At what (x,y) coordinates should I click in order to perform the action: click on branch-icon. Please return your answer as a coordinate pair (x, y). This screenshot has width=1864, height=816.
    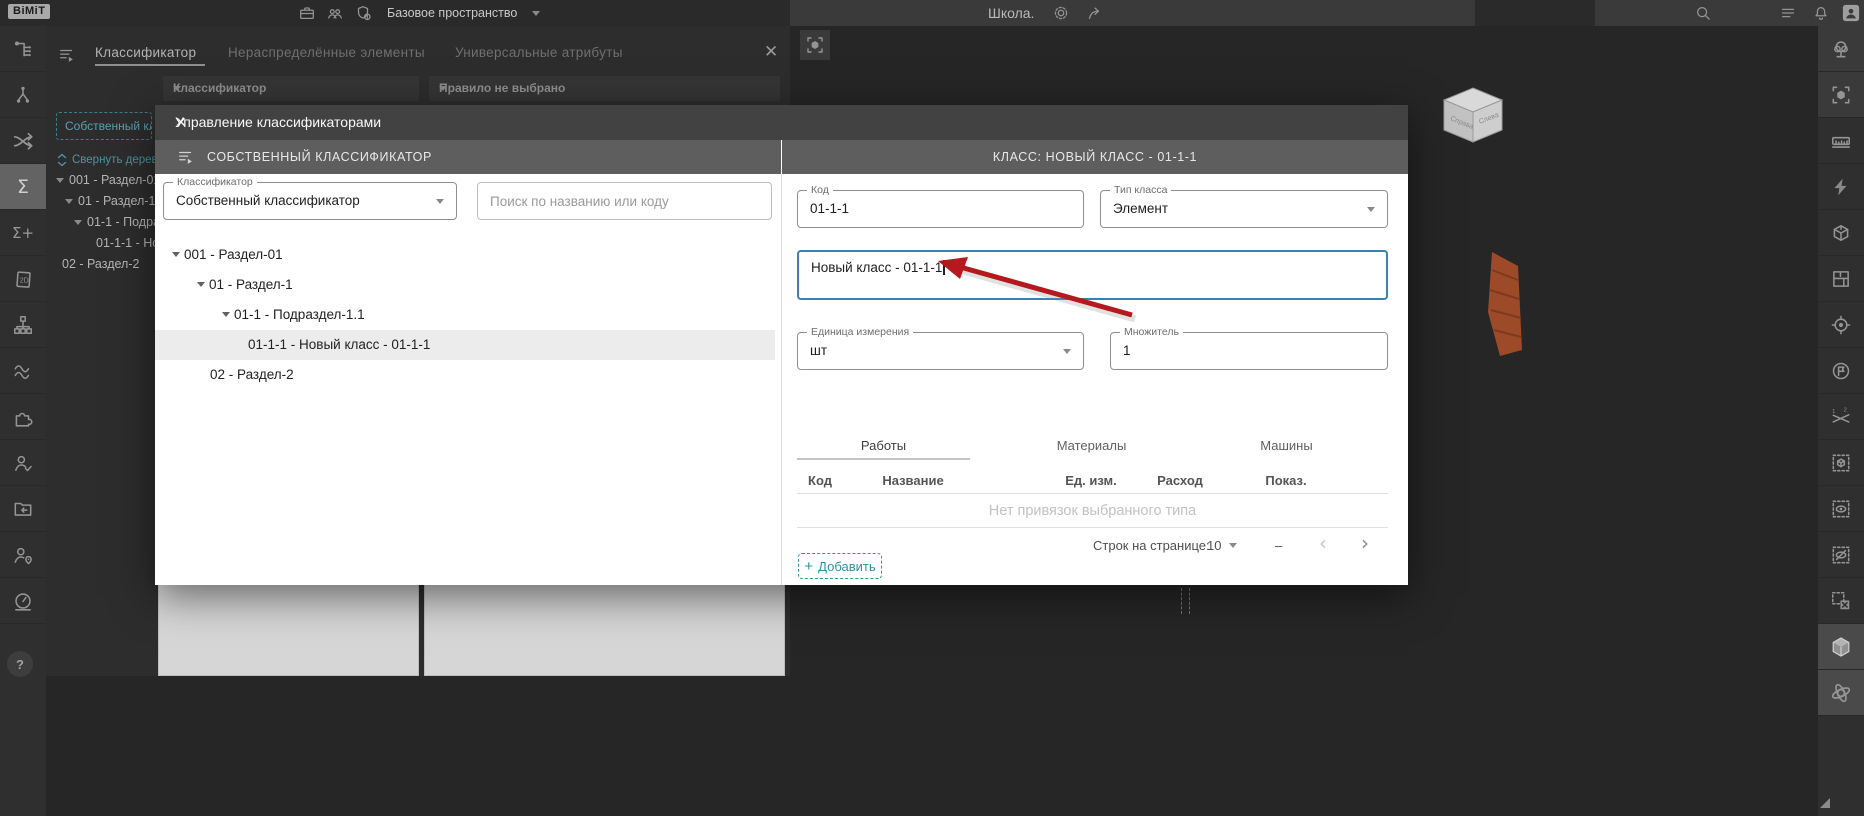
    Looking at the image, I should click on (23, 95).